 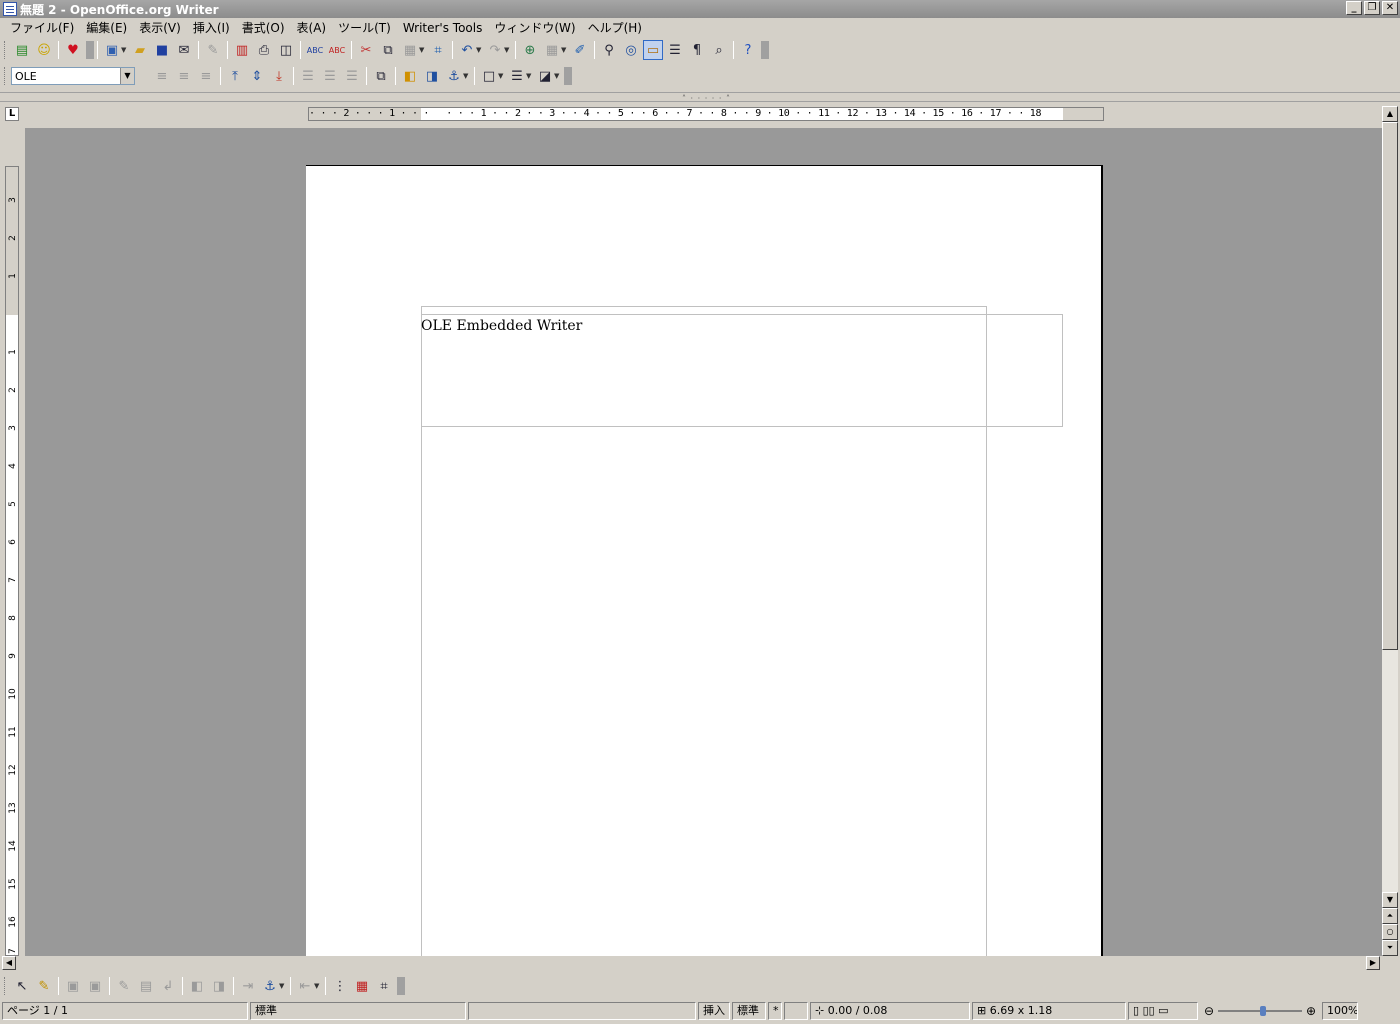 What do you see at coordinates (352, 76) in the screenshot?
I see `frame-align-bottom-icon: ☰` at bounding box center [352, 76].